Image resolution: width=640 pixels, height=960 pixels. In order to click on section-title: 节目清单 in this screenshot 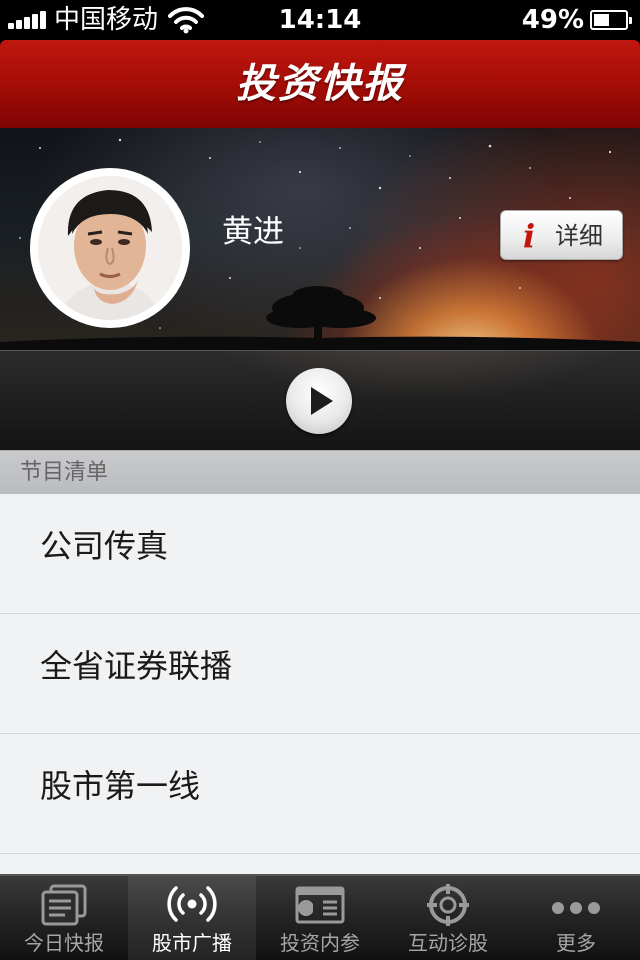, I will do `click(64, 472)`.